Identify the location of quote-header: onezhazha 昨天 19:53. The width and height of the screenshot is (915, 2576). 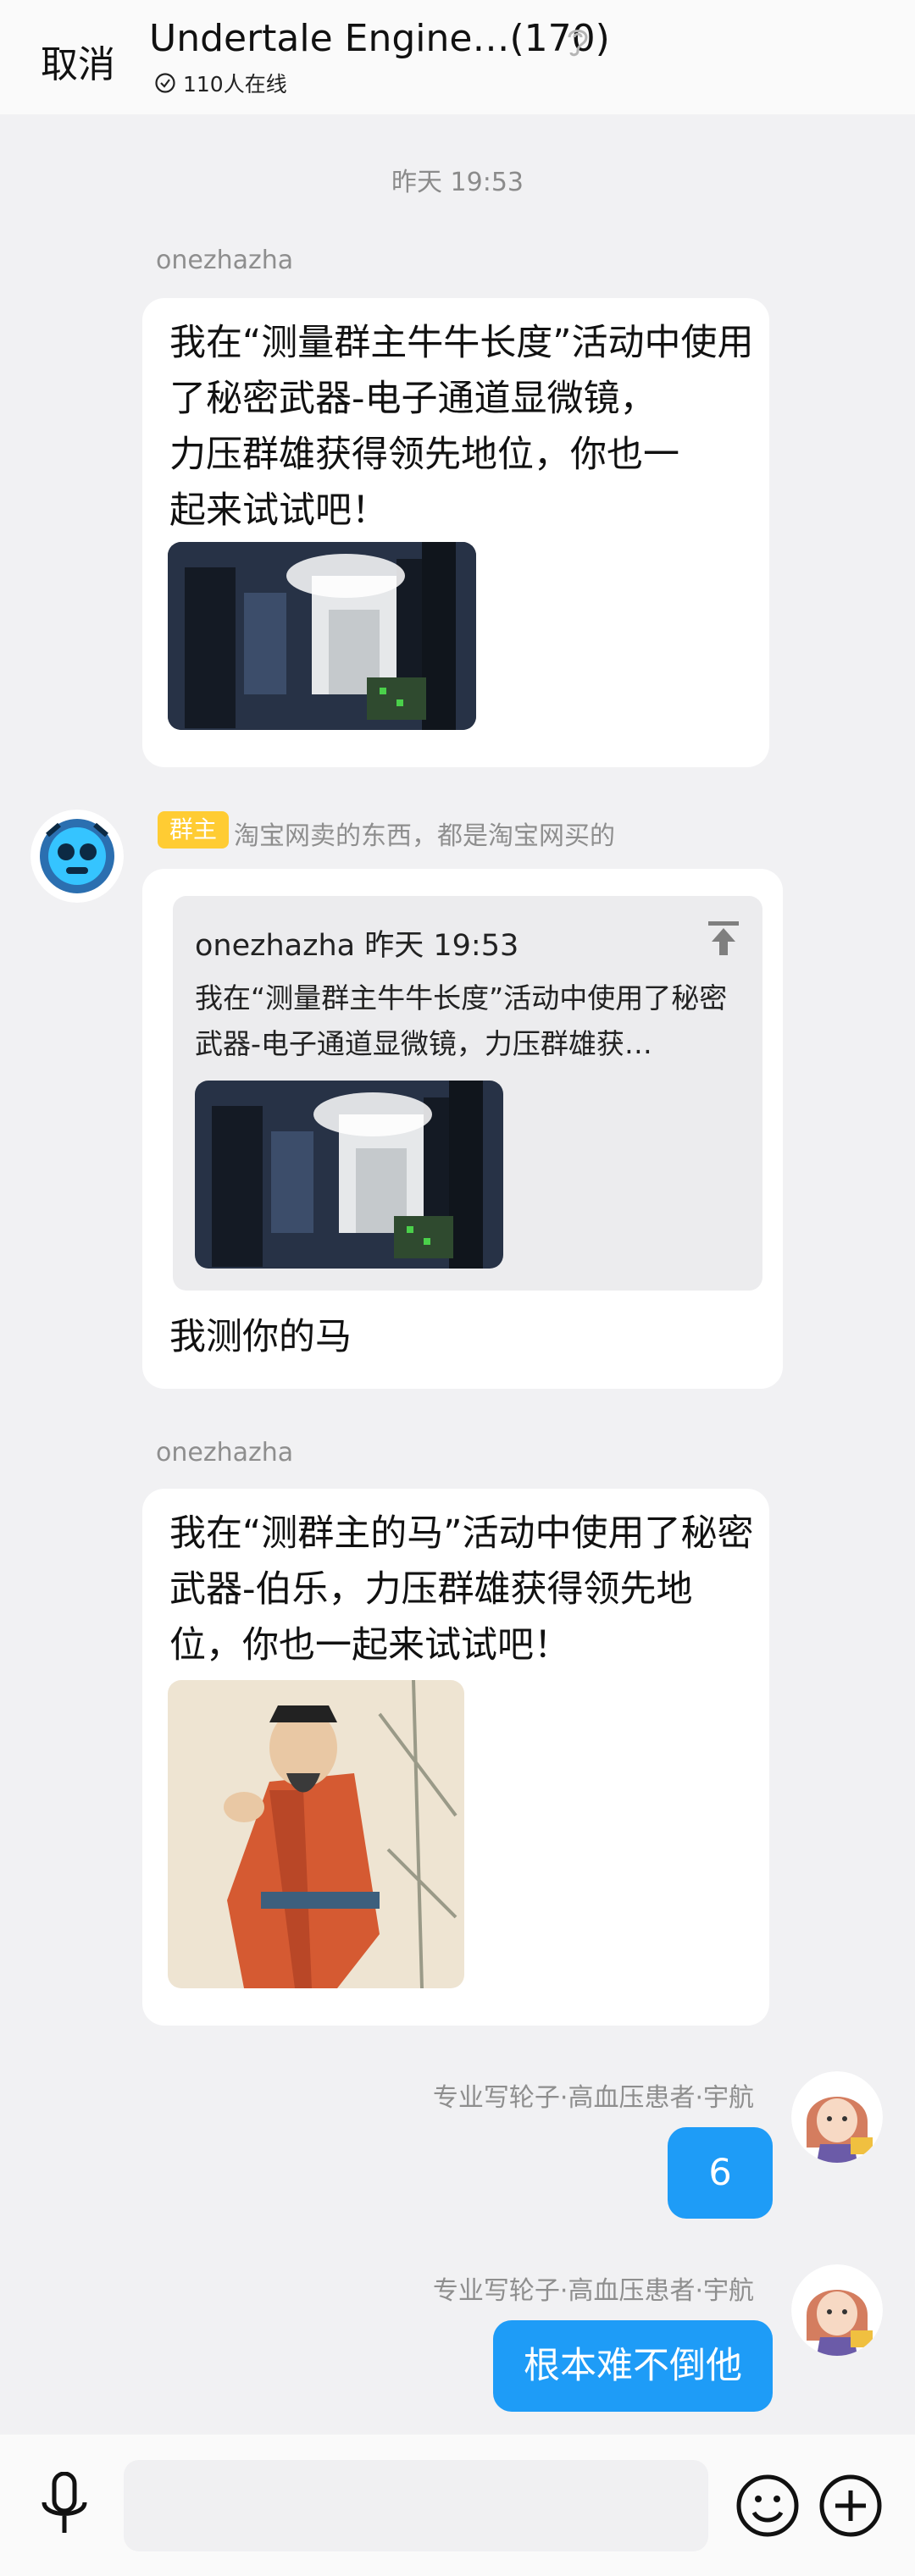
(357, 946).